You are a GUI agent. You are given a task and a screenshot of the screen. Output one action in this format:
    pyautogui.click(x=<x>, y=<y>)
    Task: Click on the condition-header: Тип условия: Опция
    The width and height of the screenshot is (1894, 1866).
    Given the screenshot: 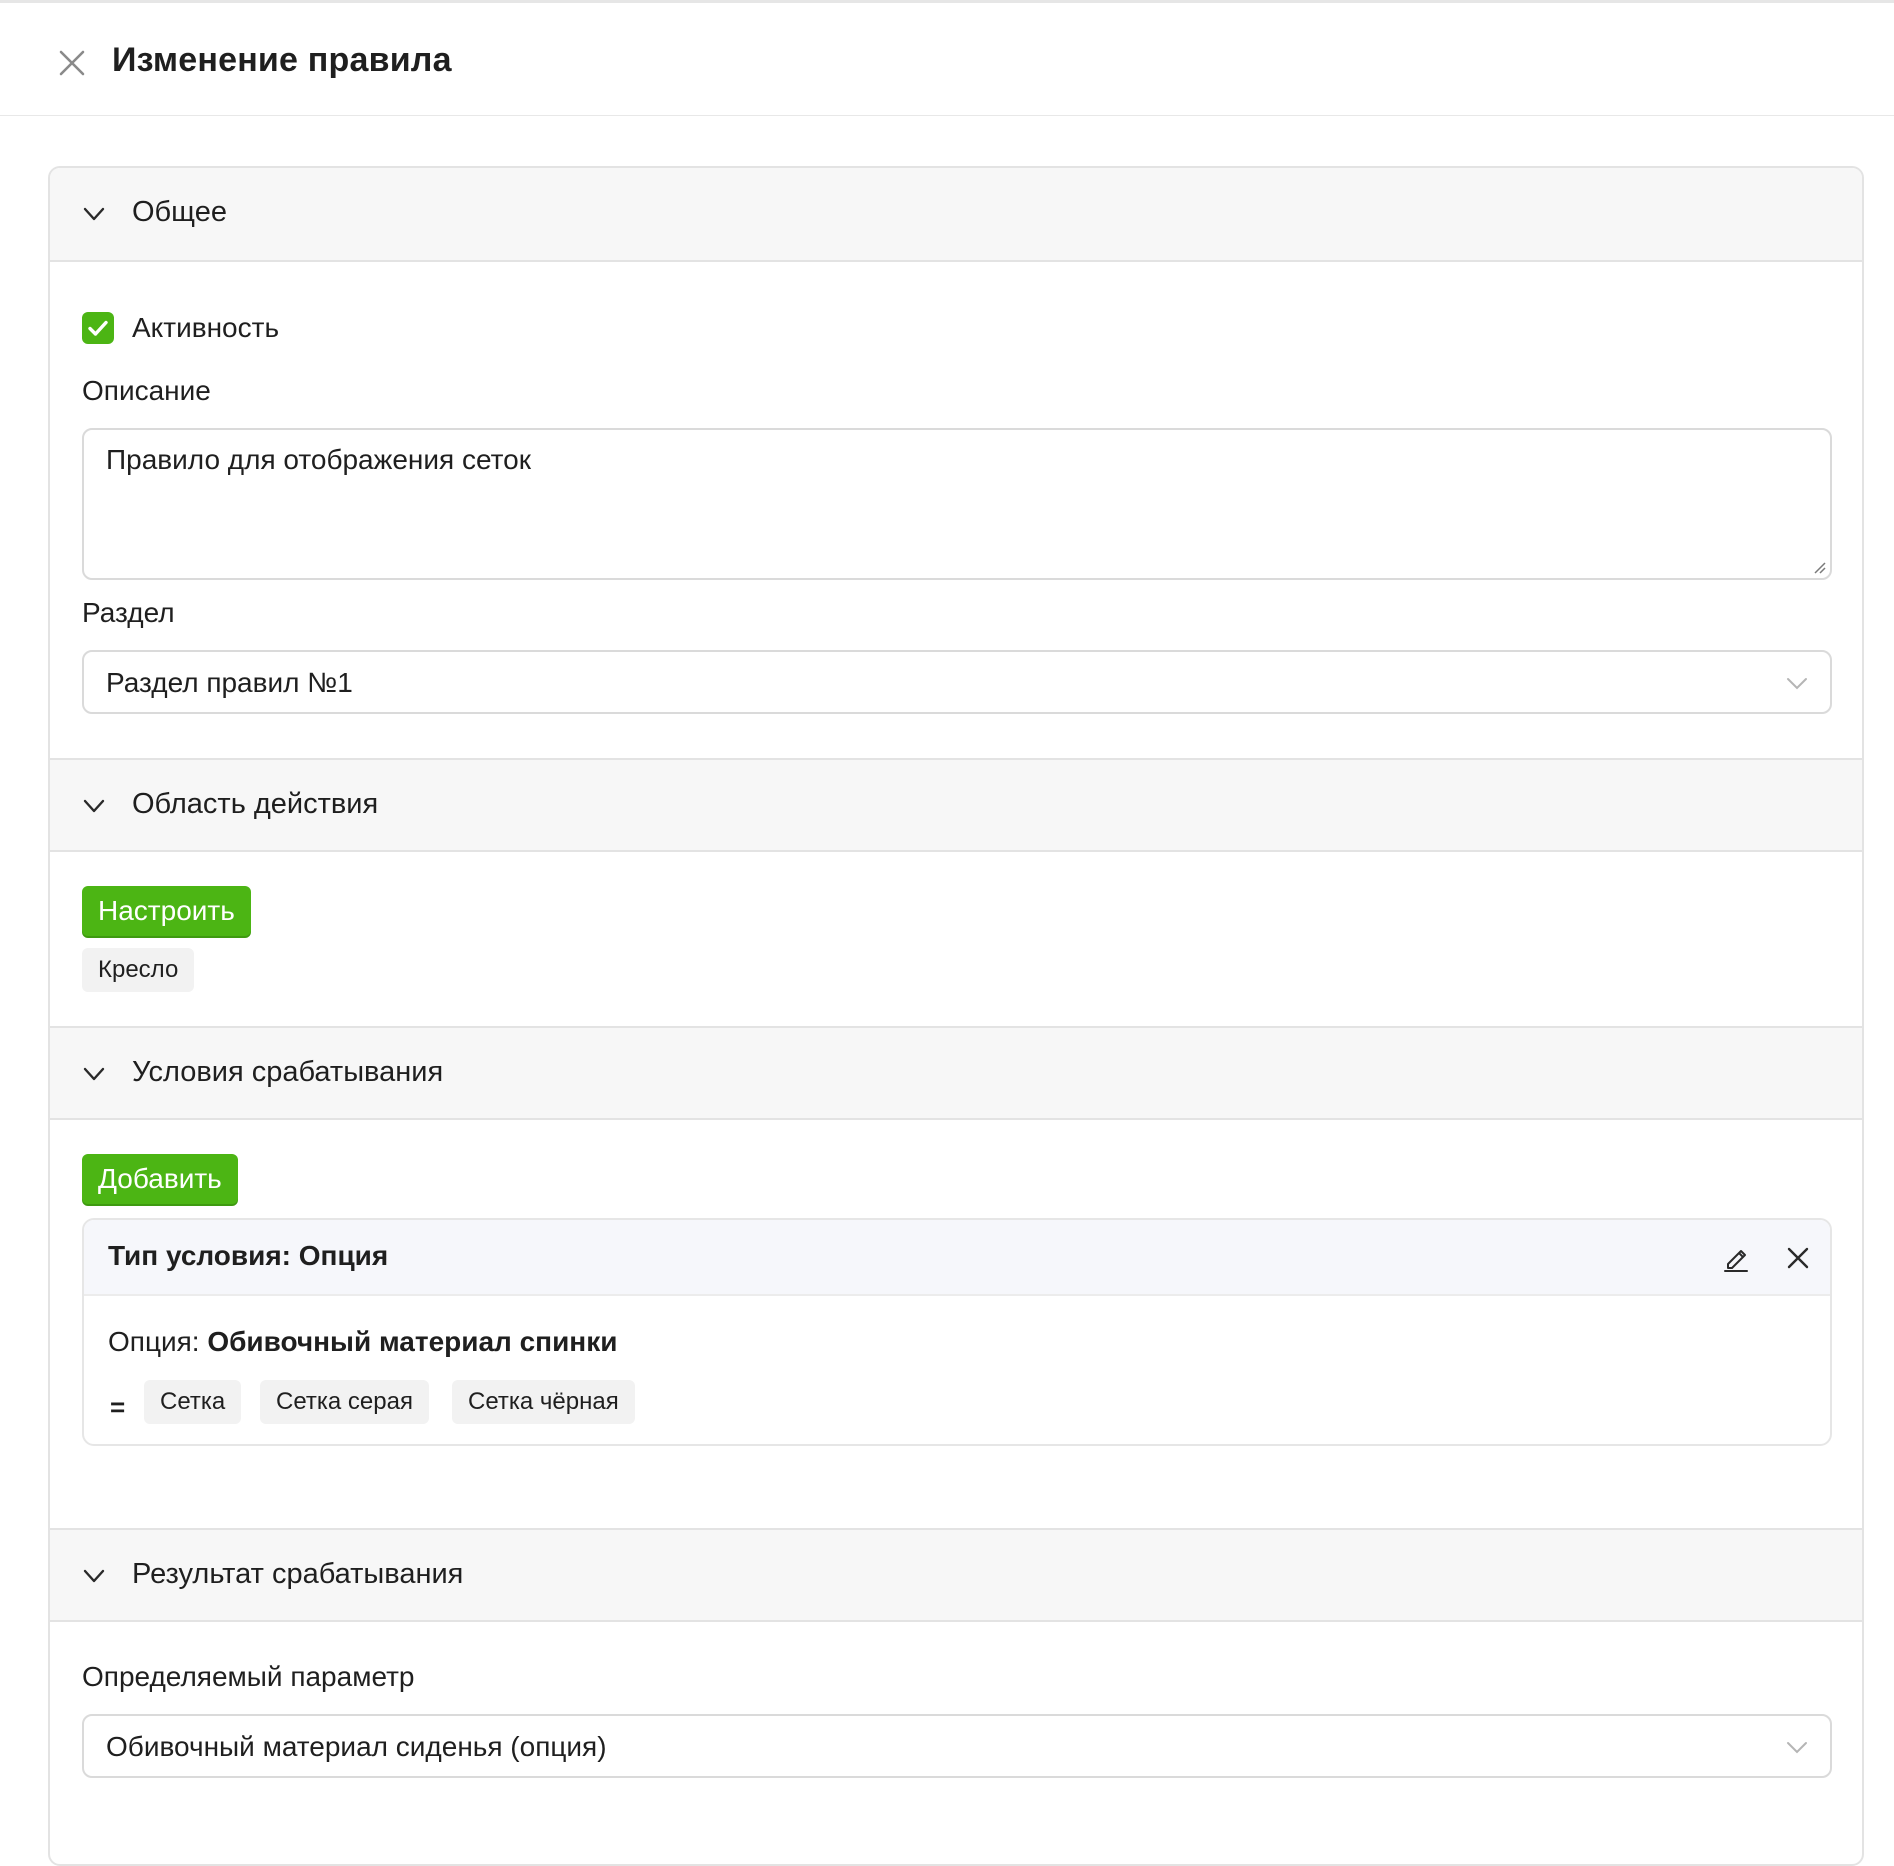 What is the action you would take?
    pyautogui.click(x=957, y=1258)
    